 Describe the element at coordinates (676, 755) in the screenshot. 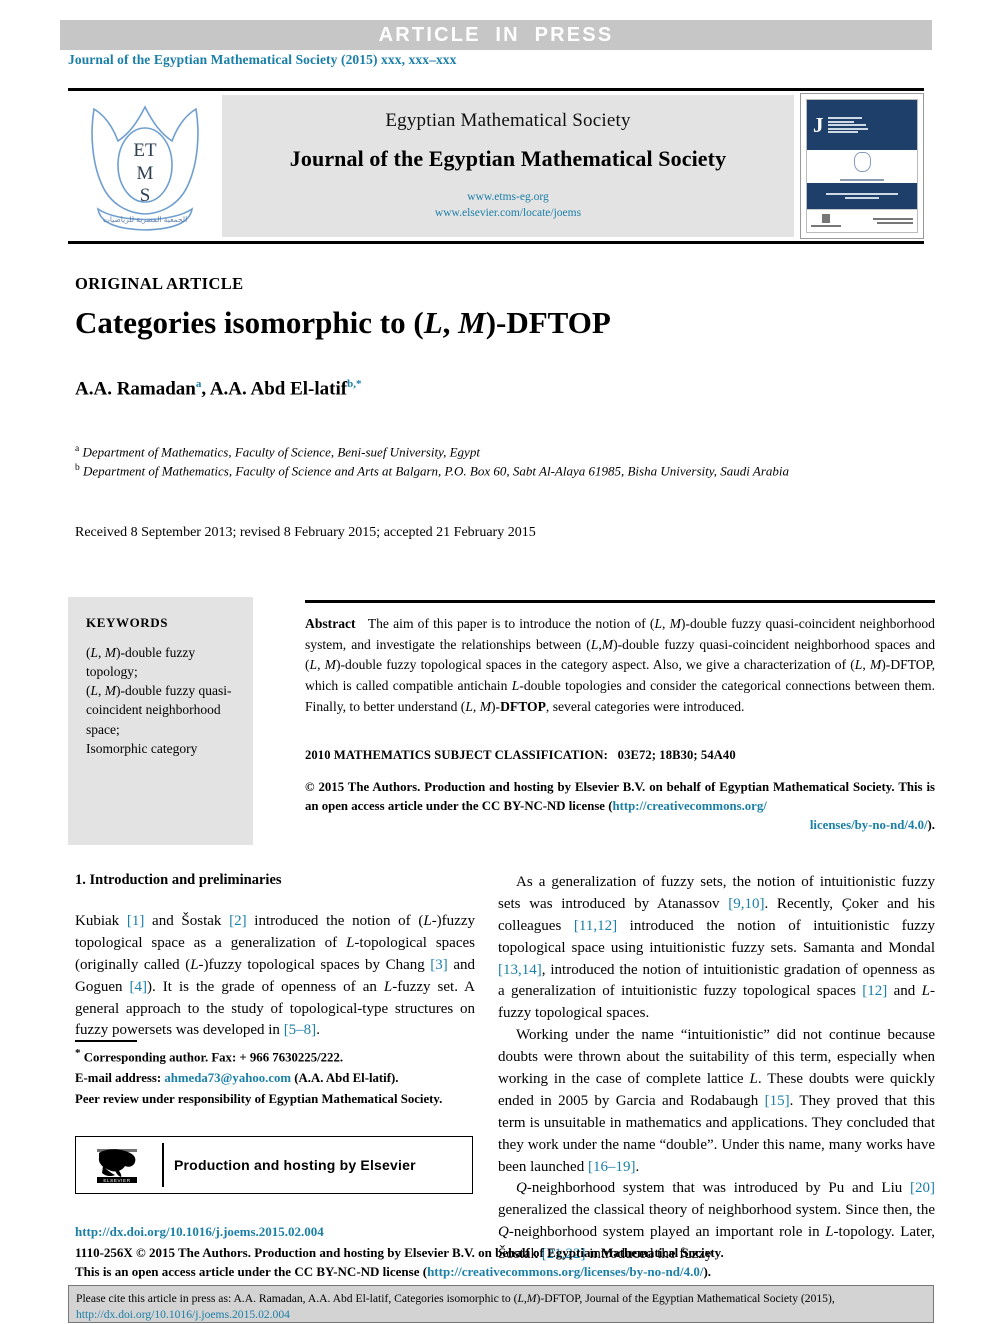

I see `msc-codes: 03E72; 18B30; 54A40` at that location.